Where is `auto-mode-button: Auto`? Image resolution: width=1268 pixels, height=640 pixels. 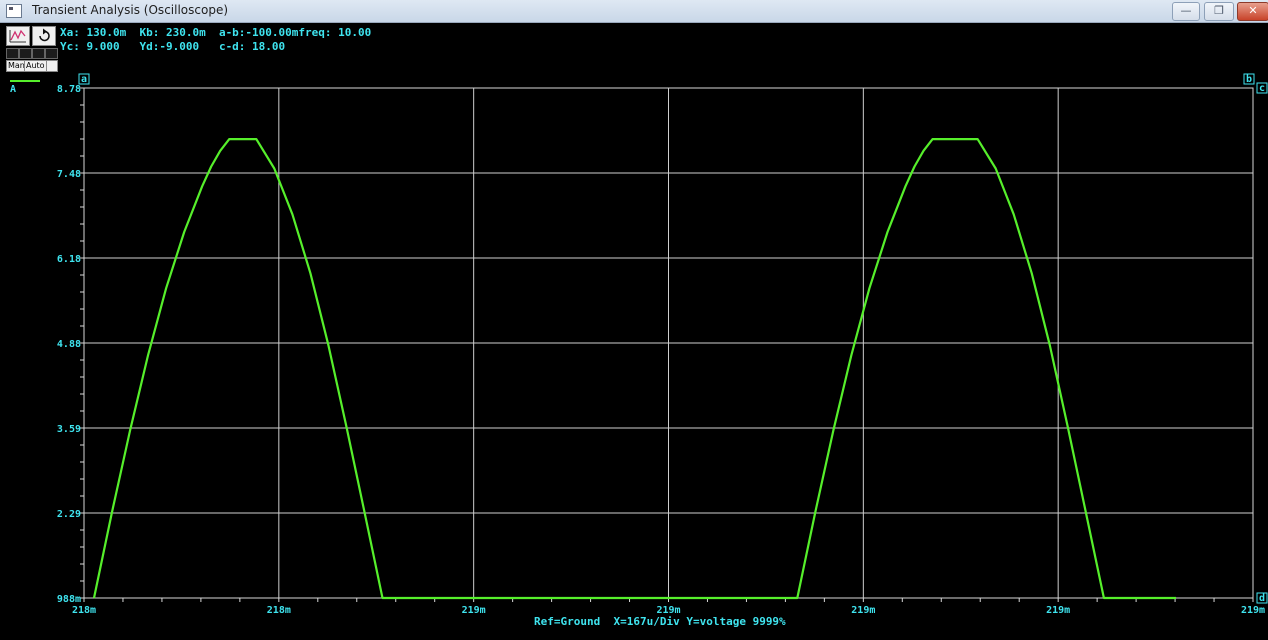
auto-mode-button: Auto is located at coordinates (35, 66).